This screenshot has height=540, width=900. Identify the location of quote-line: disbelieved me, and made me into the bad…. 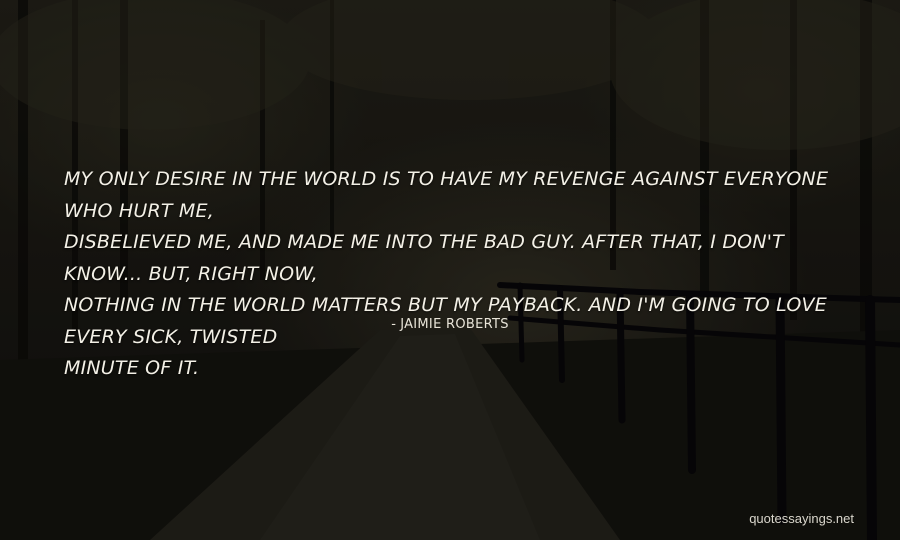
(424, 258).